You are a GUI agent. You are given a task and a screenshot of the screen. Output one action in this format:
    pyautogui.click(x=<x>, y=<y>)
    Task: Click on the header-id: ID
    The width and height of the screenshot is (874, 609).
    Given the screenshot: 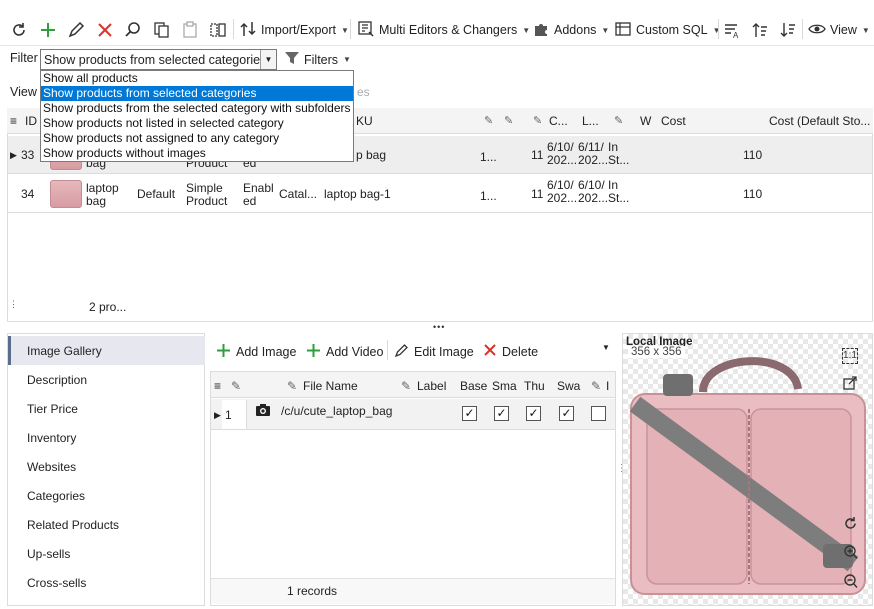 What is the action you would take?
    pyautogui.click(x=31, y=121)
    